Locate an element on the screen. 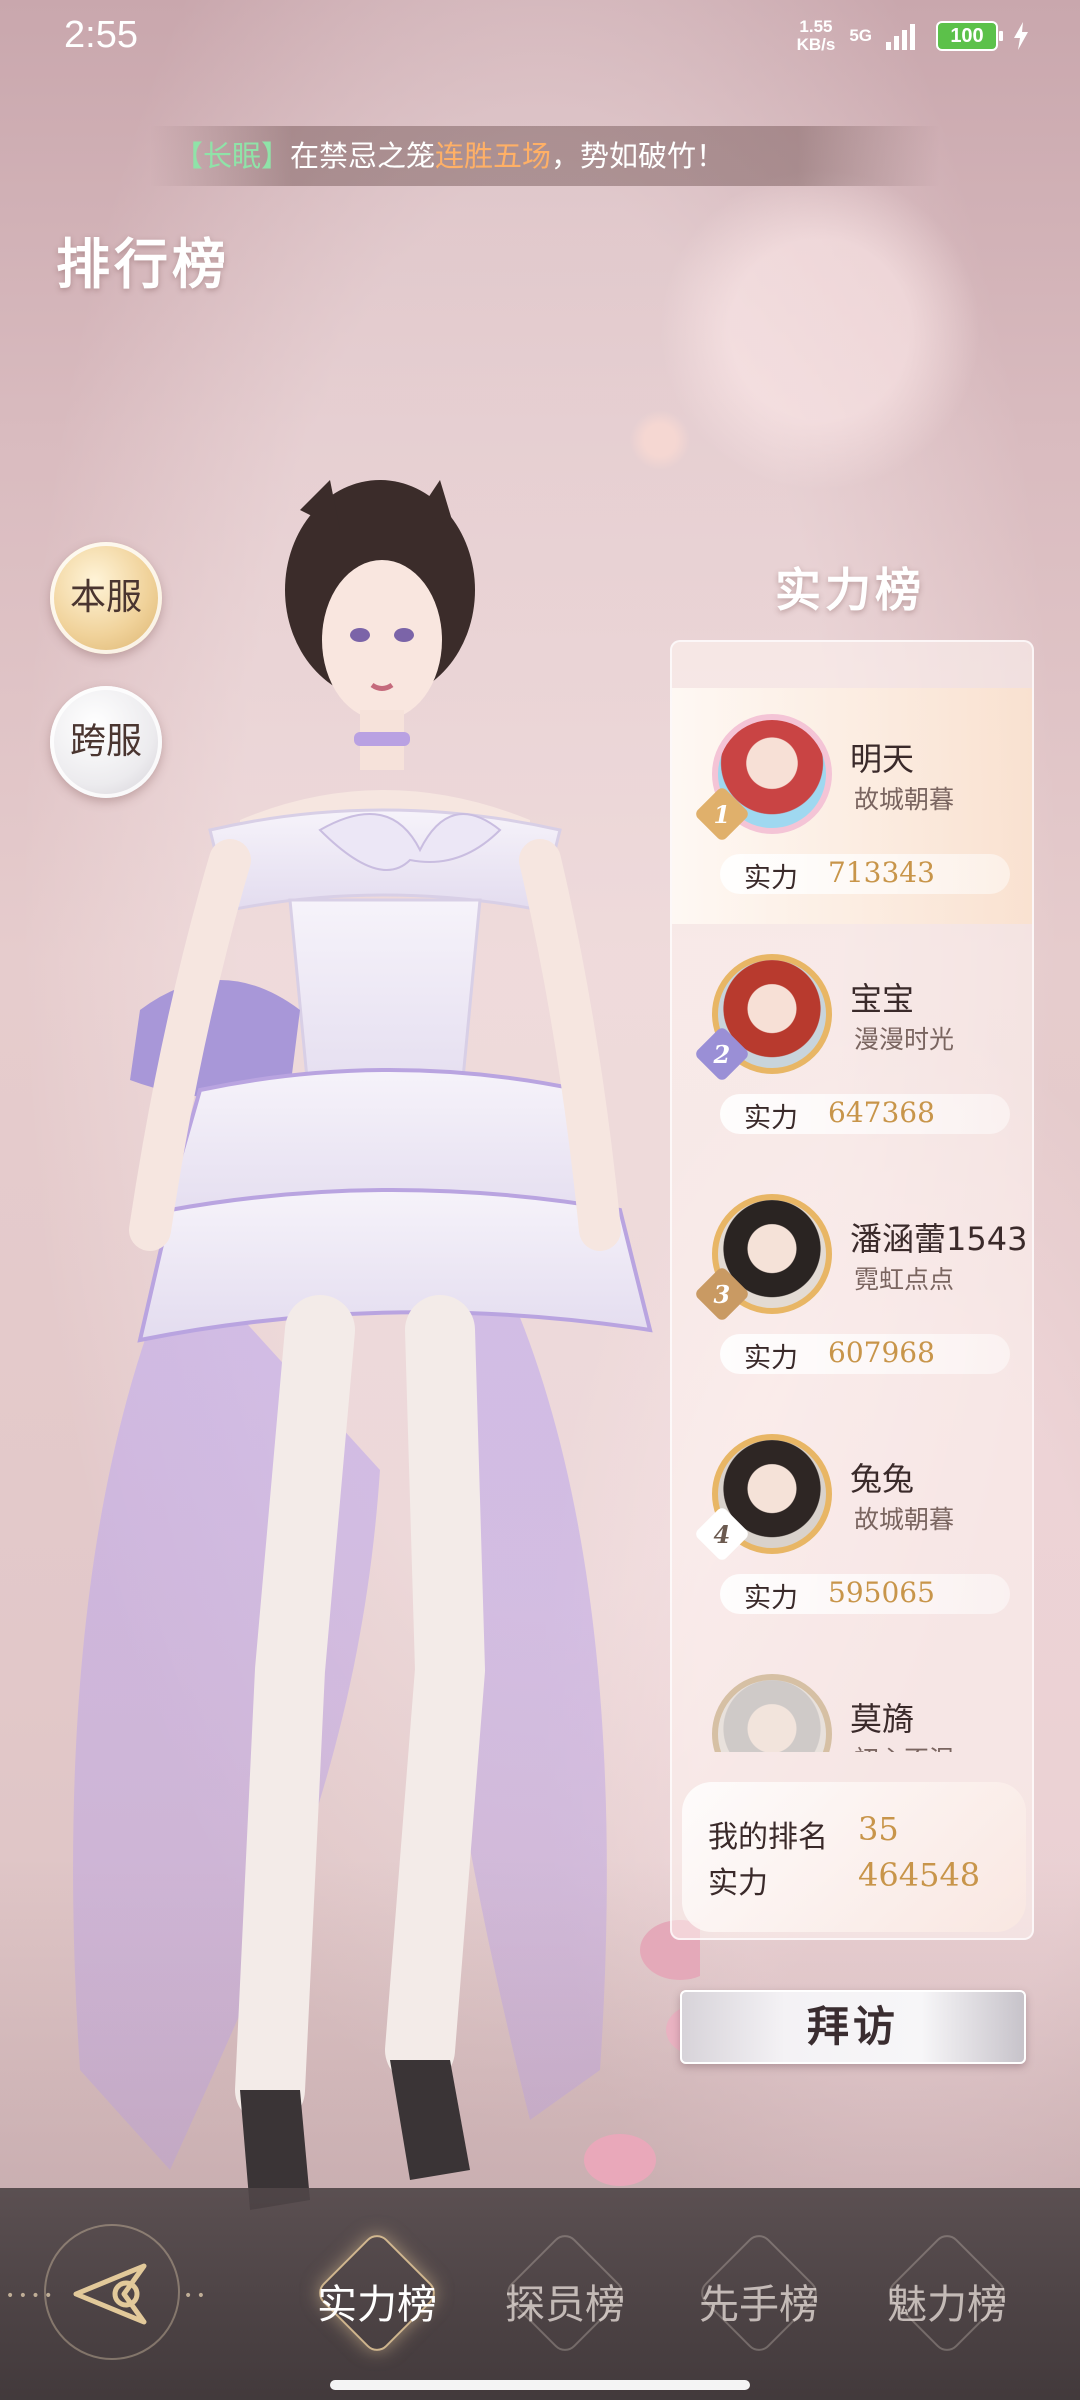 This screenshot has width=1080, height=2400. tab-charm-ranking: 魅力榜 is located at coordinates (947, 2293).